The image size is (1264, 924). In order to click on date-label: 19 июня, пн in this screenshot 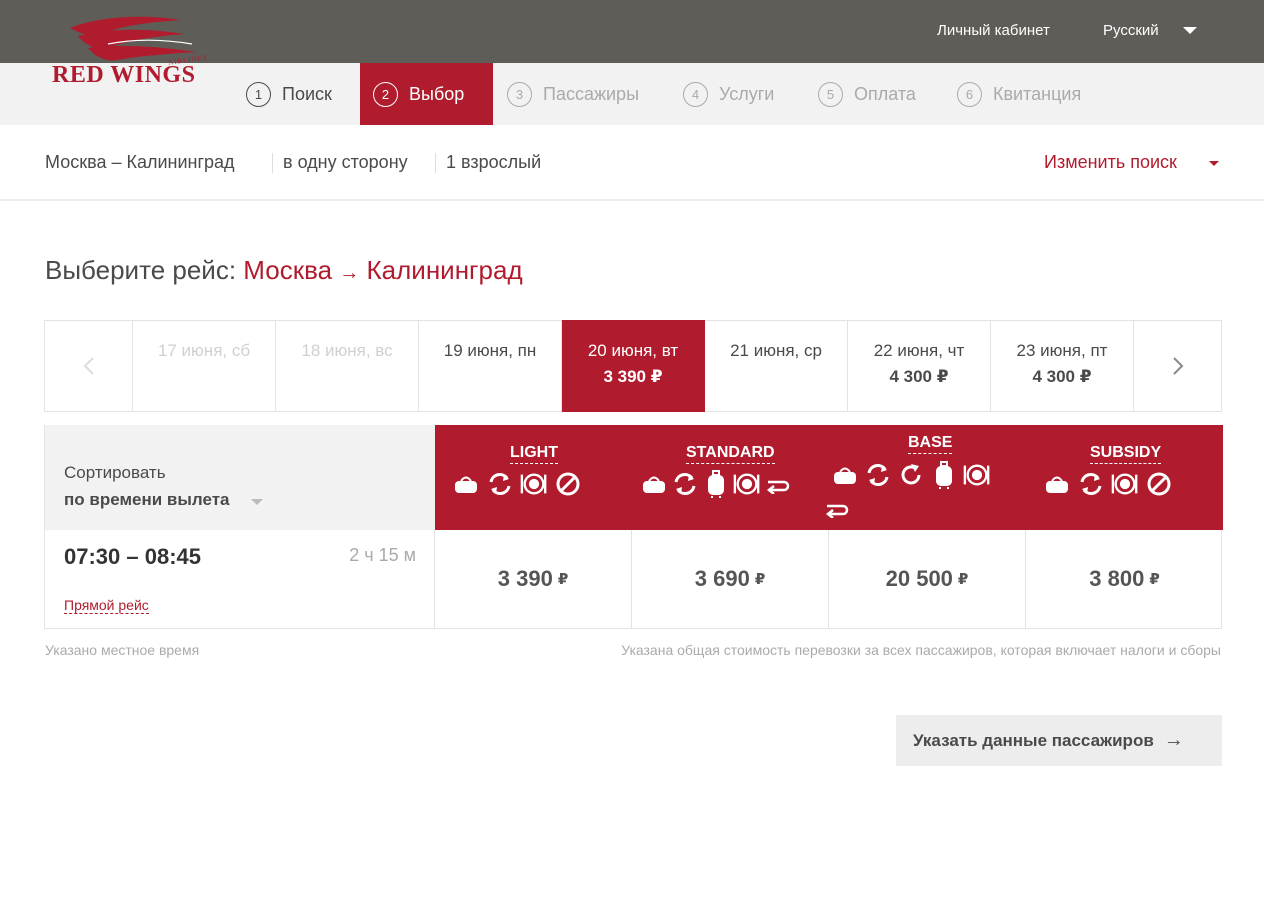, I will do `click(490, 350)`.